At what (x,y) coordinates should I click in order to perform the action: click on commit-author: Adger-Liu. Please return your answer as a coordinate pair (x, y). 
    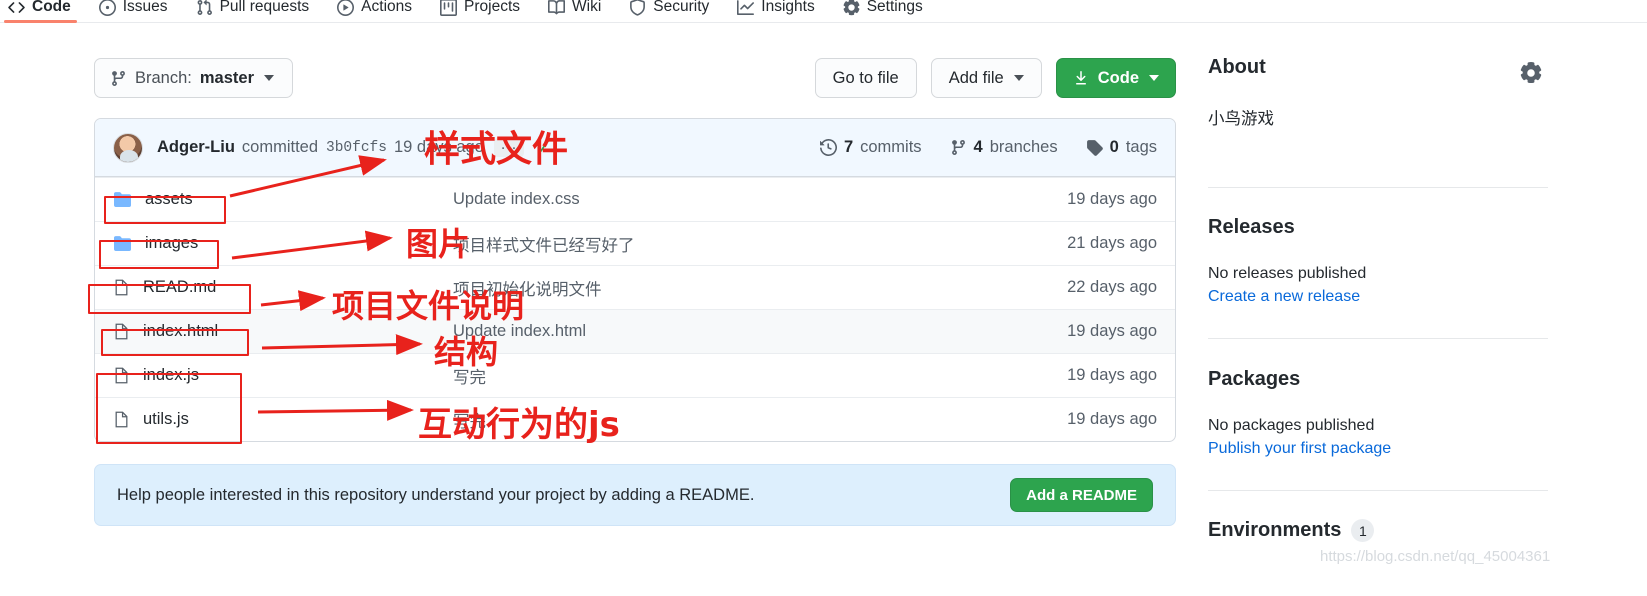
    Looking at the image, I should click on (196, 147).